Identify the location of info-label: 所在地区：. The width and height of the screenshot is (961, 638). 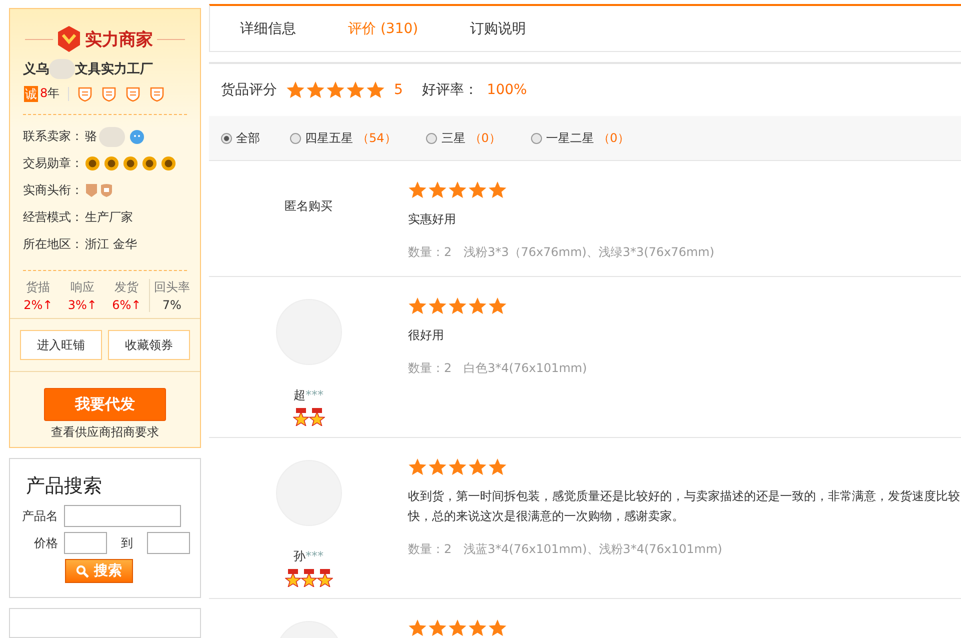
(53, 244).